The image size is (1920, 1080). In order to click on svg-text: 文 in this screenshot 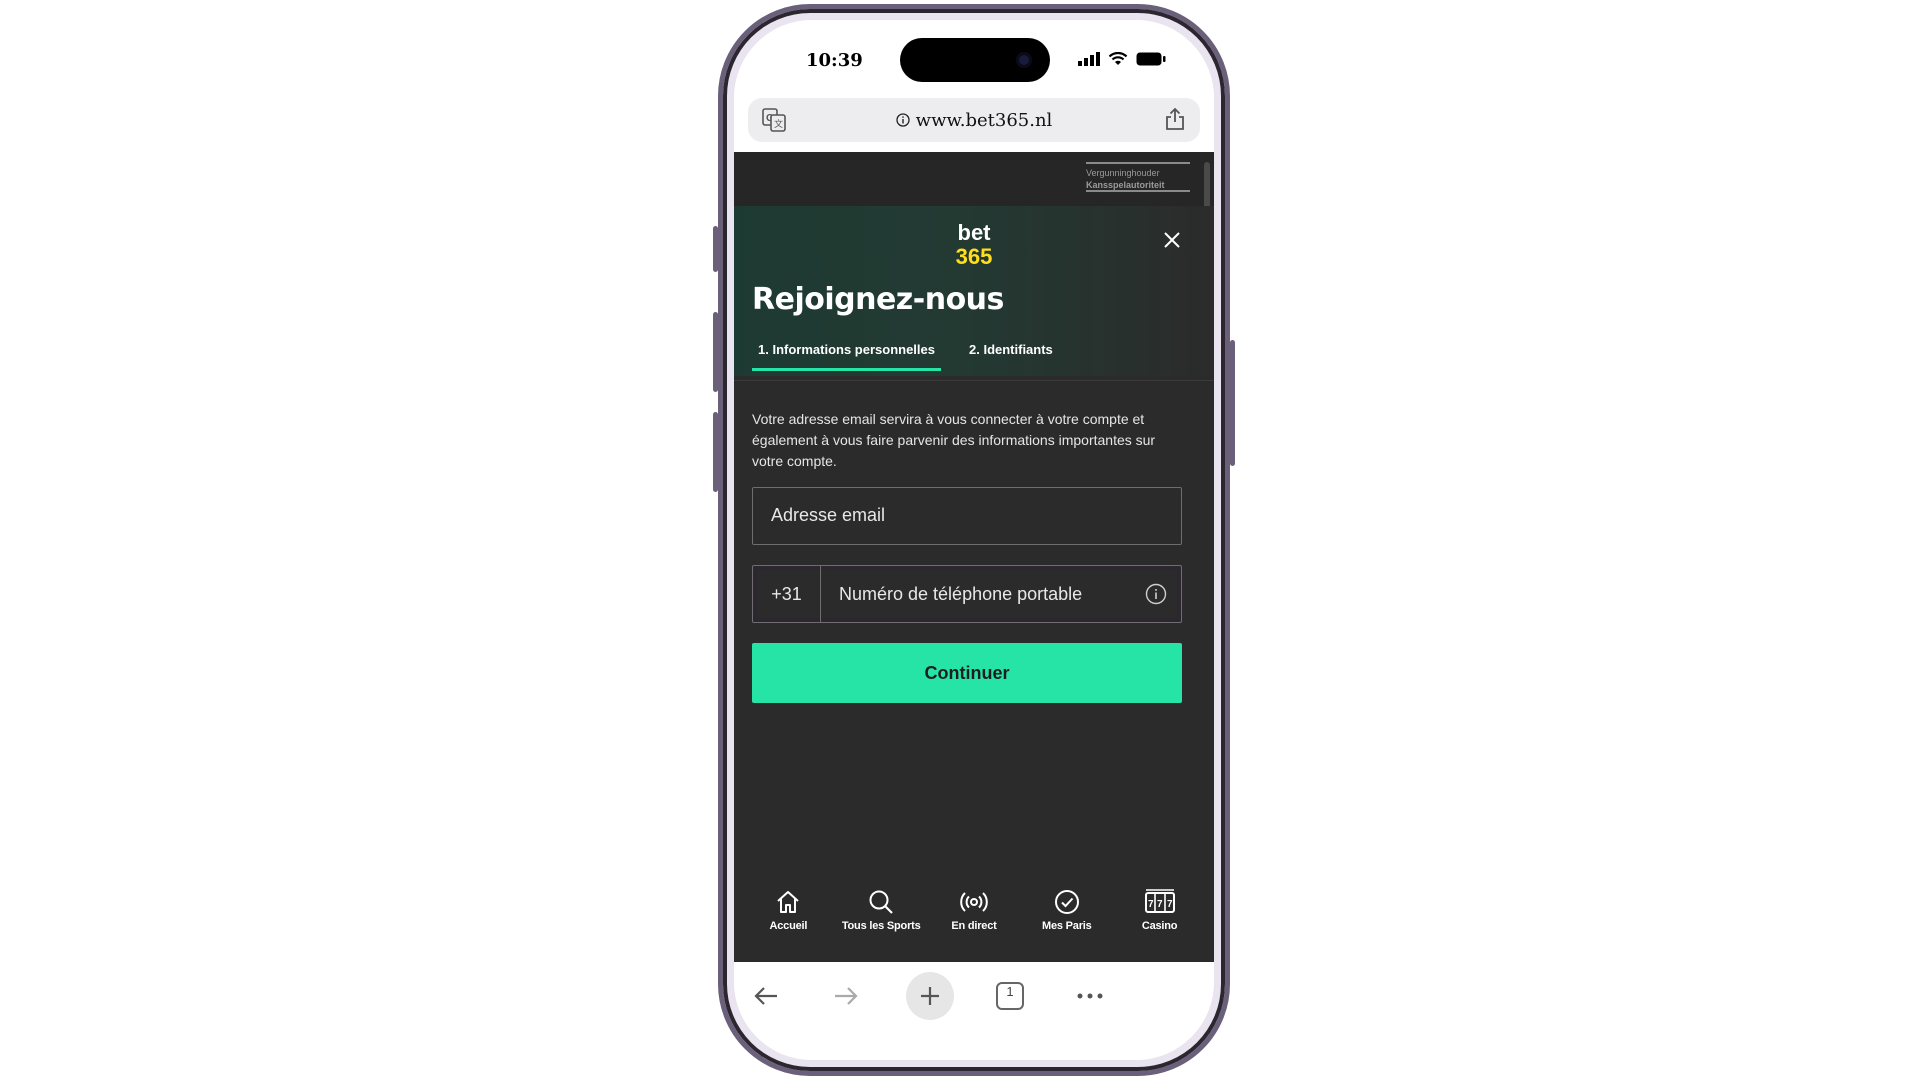, I will do `click(778, 123)`.